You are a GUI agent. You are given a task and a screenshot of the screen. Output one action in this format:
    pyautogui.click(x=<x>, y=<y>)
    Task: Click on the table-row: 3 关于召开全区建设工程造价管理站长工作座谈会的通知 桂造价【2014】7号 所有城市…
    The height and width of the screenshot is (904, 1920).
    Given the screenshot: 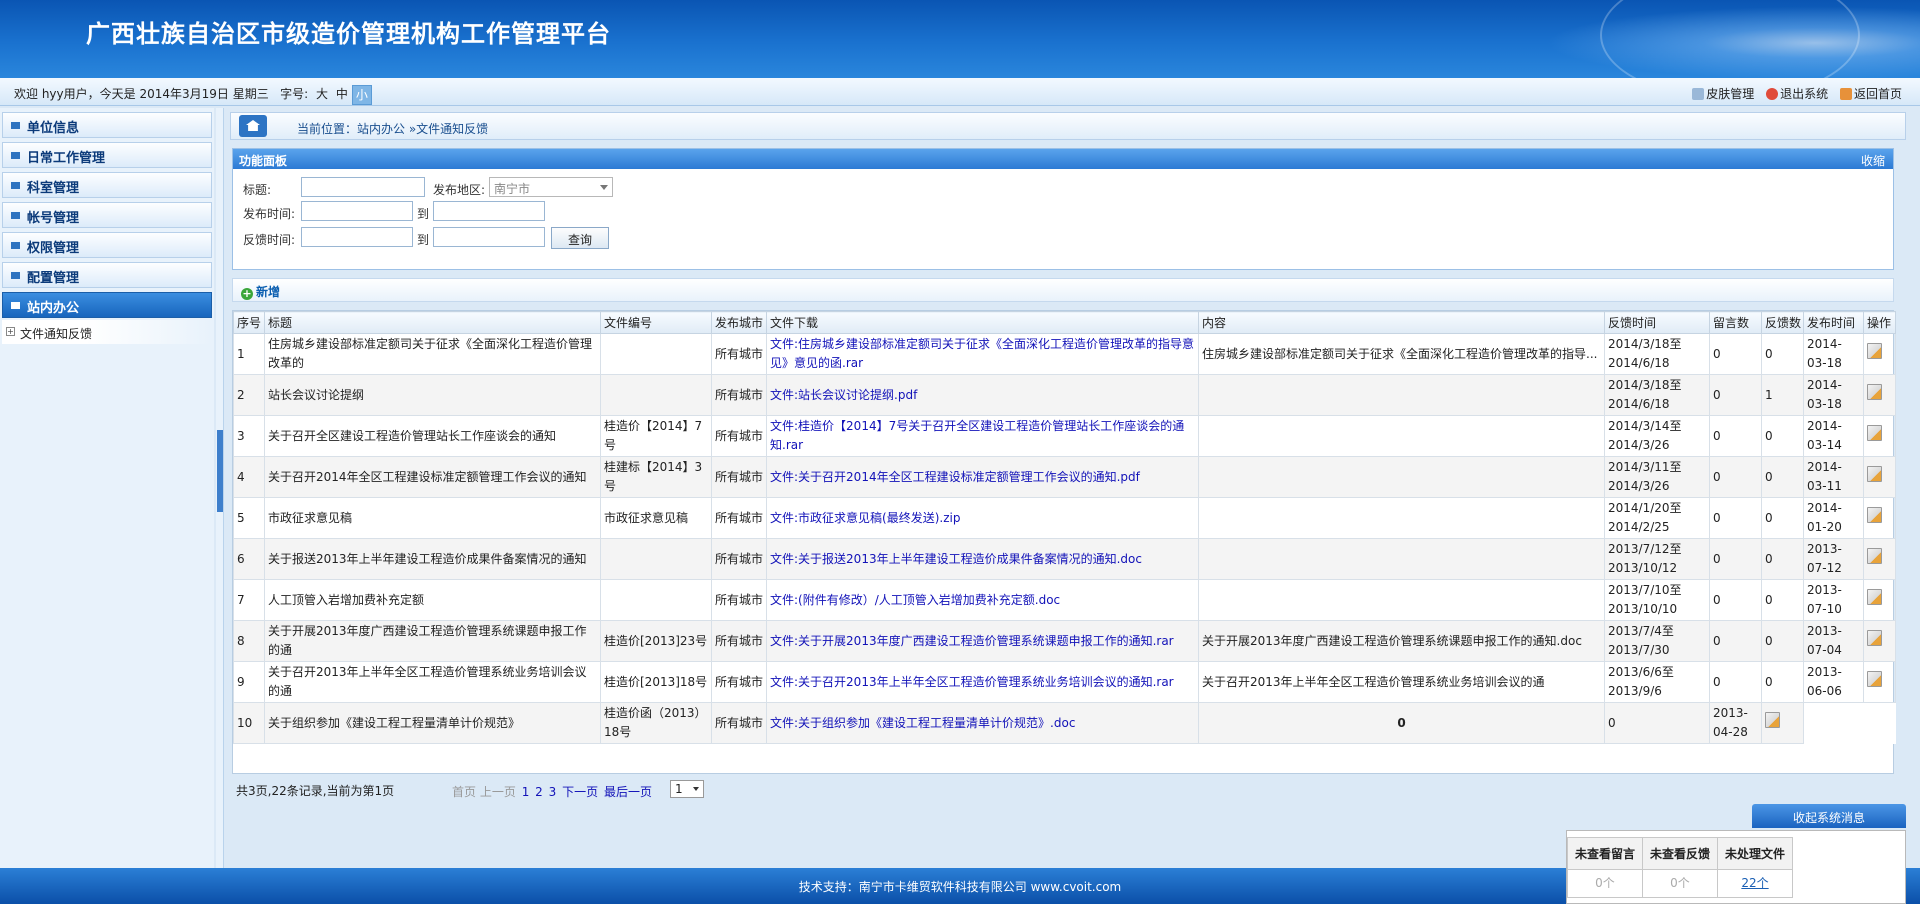 What is the action you would take?
    pyautogui.click(x=1064, y=436)
    